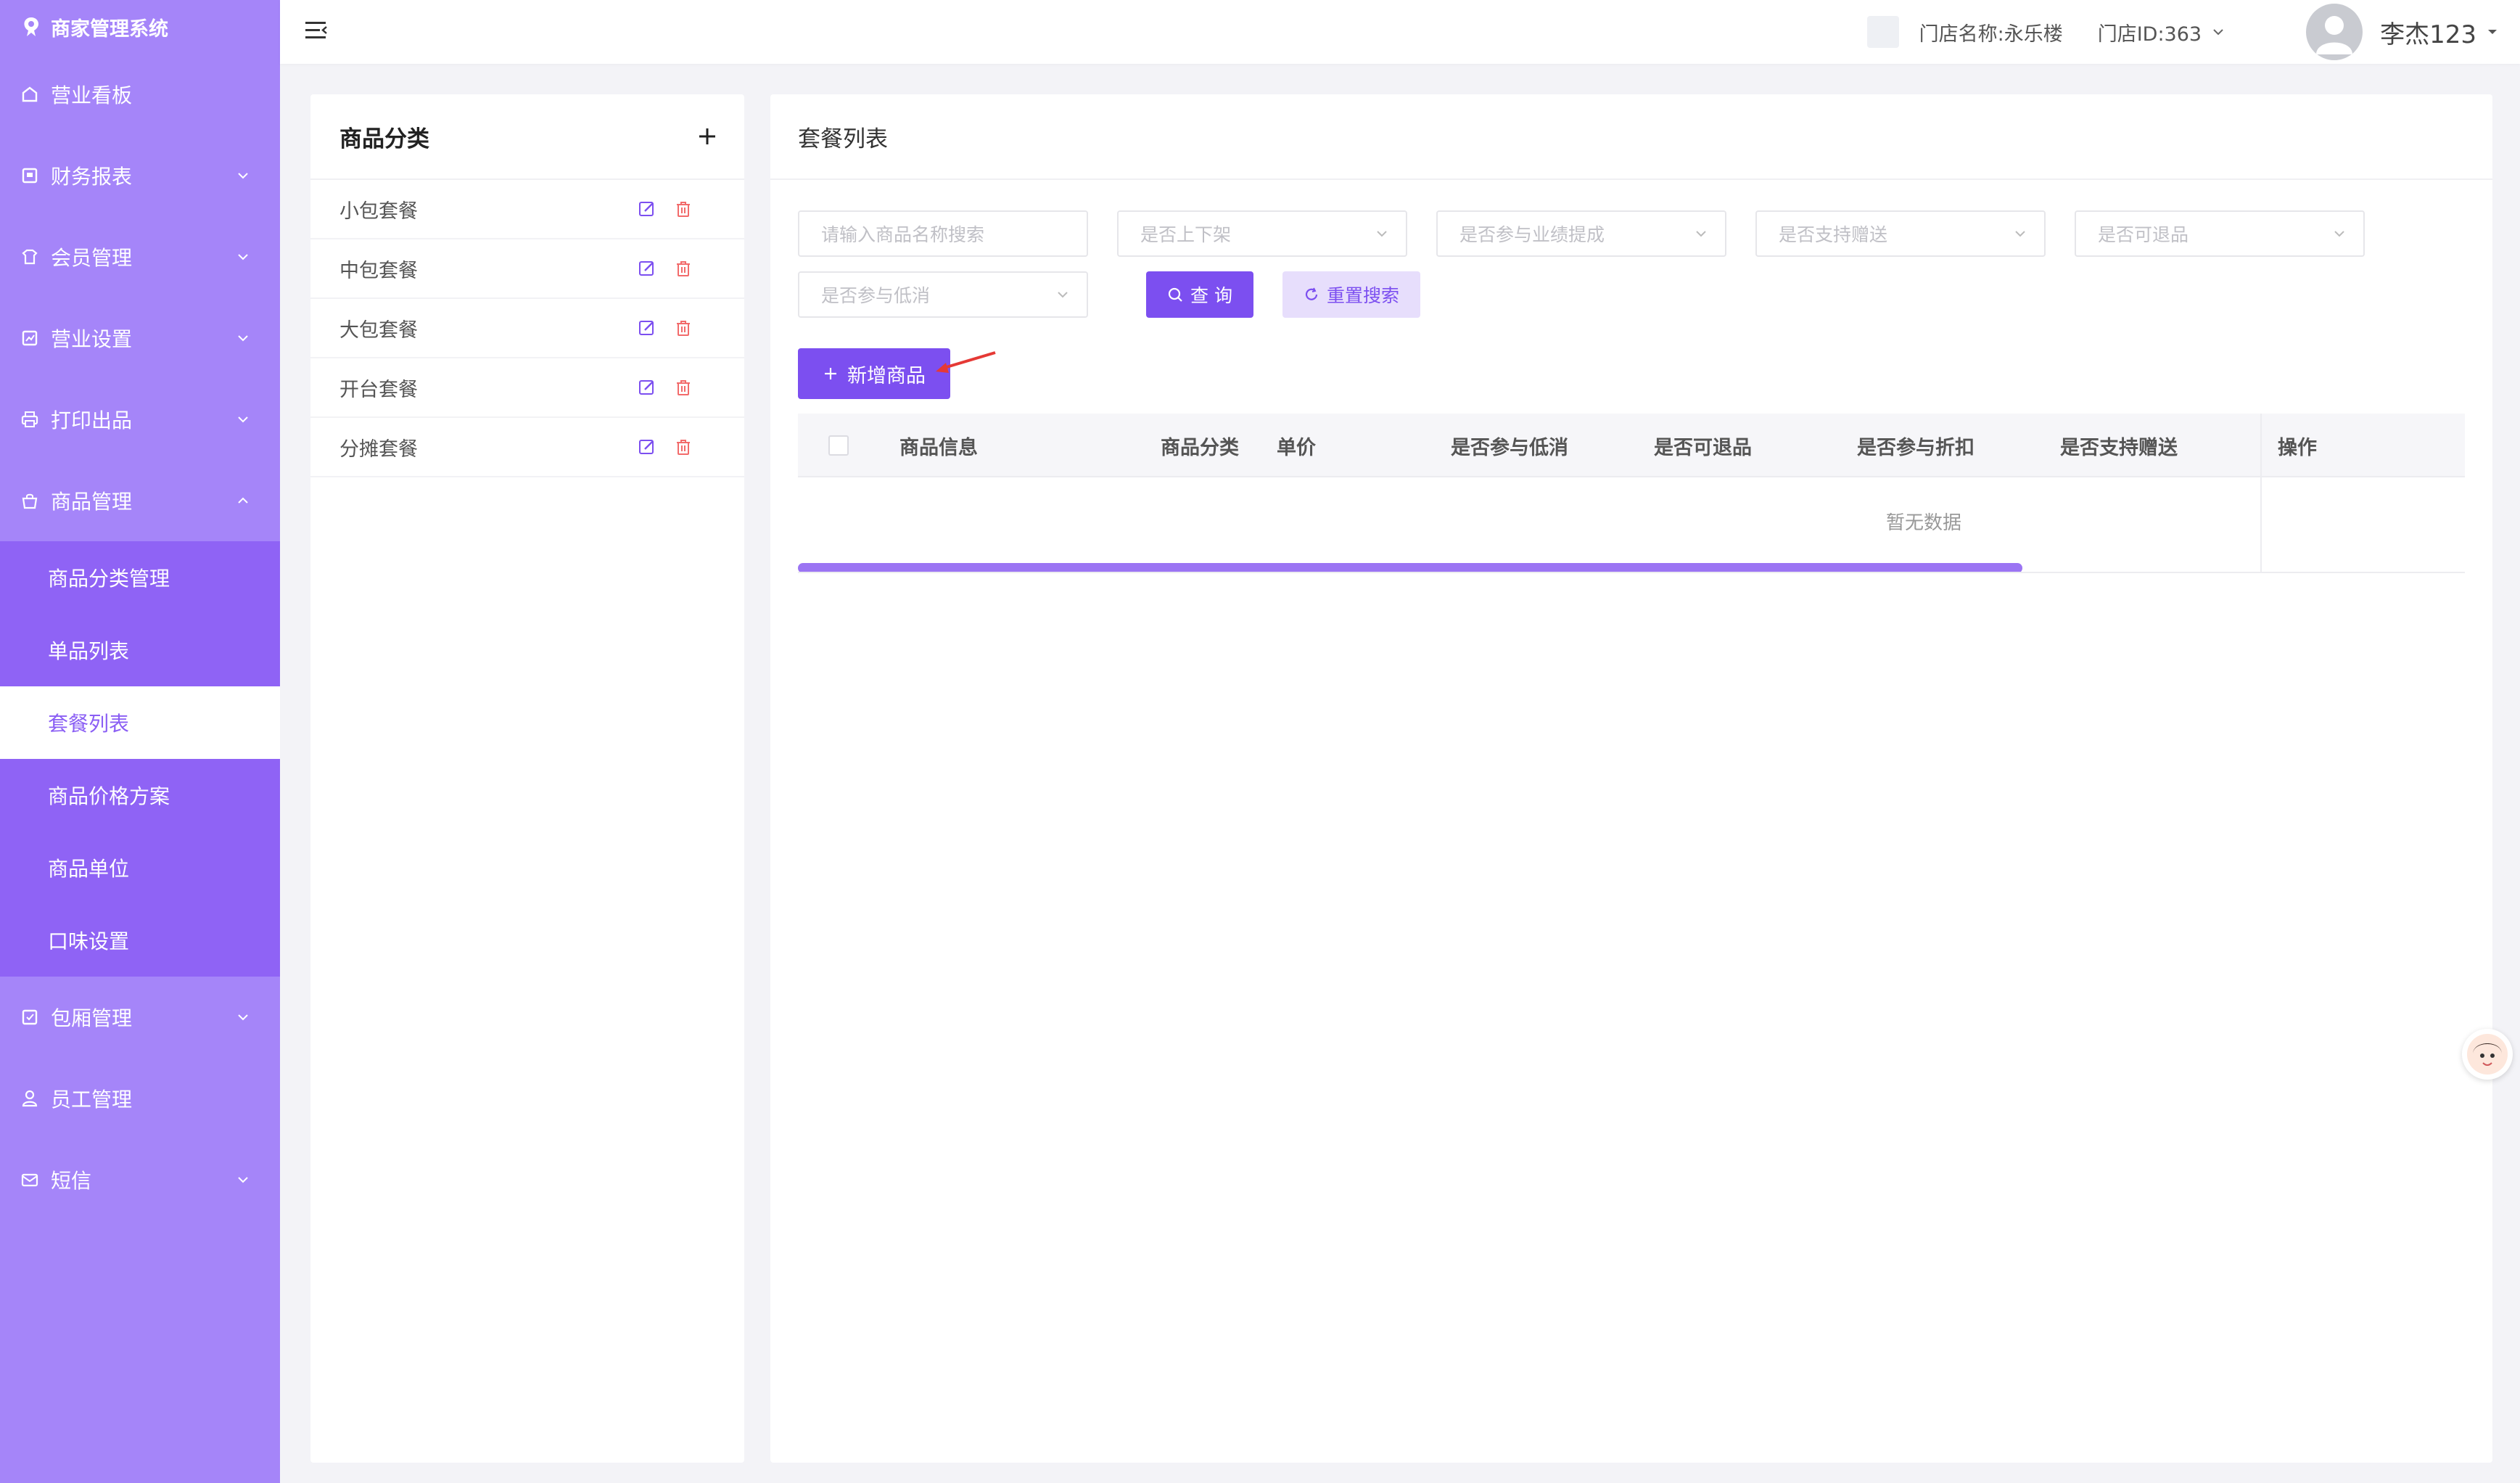  Describe the element at coordinates (378, 270) in the screenshot. I see `category-label: 中包套餐` at that location.